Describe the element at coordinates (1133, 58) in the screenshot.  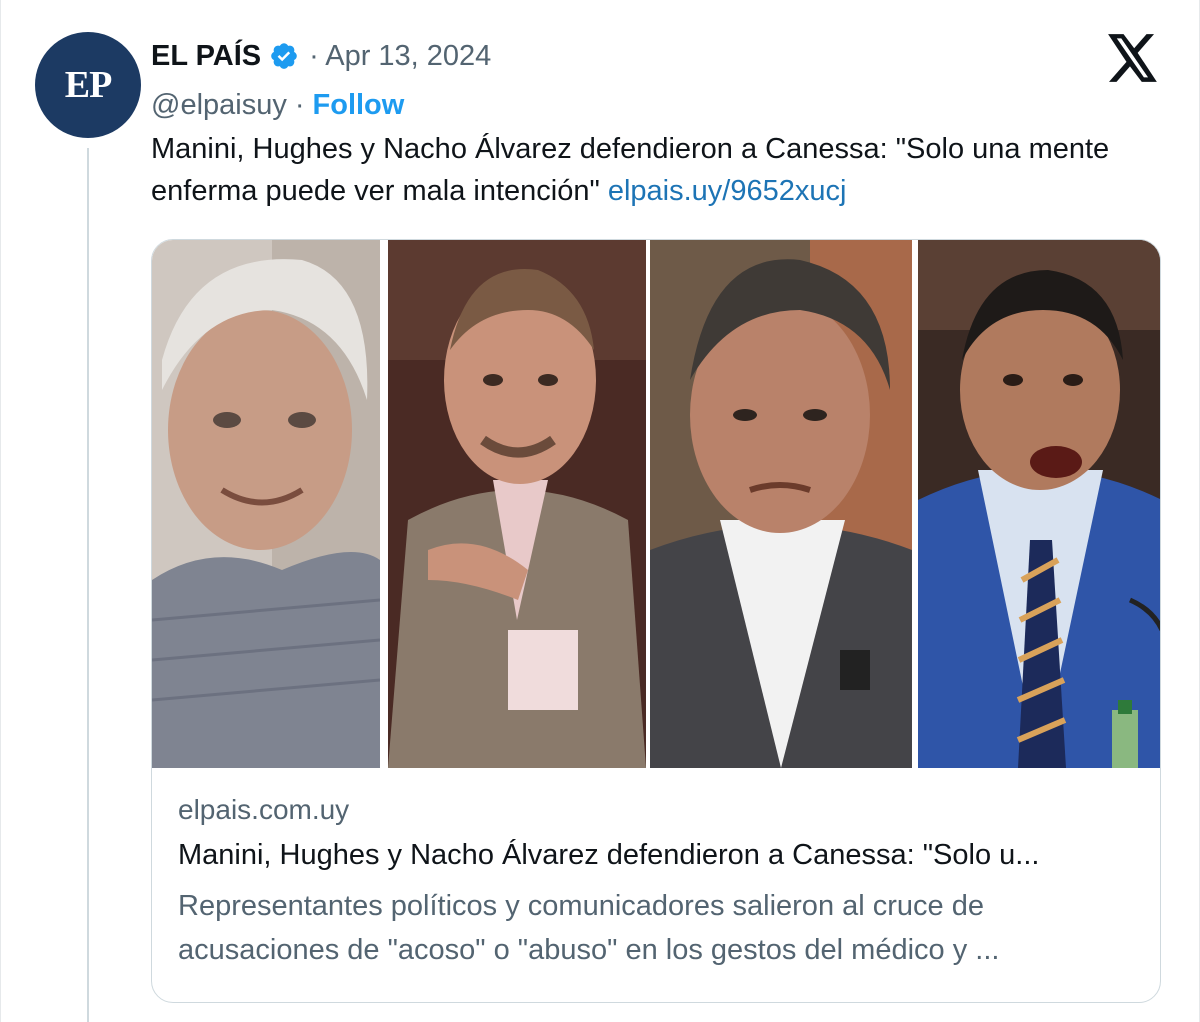
I see `x-logo-icon` at that location.